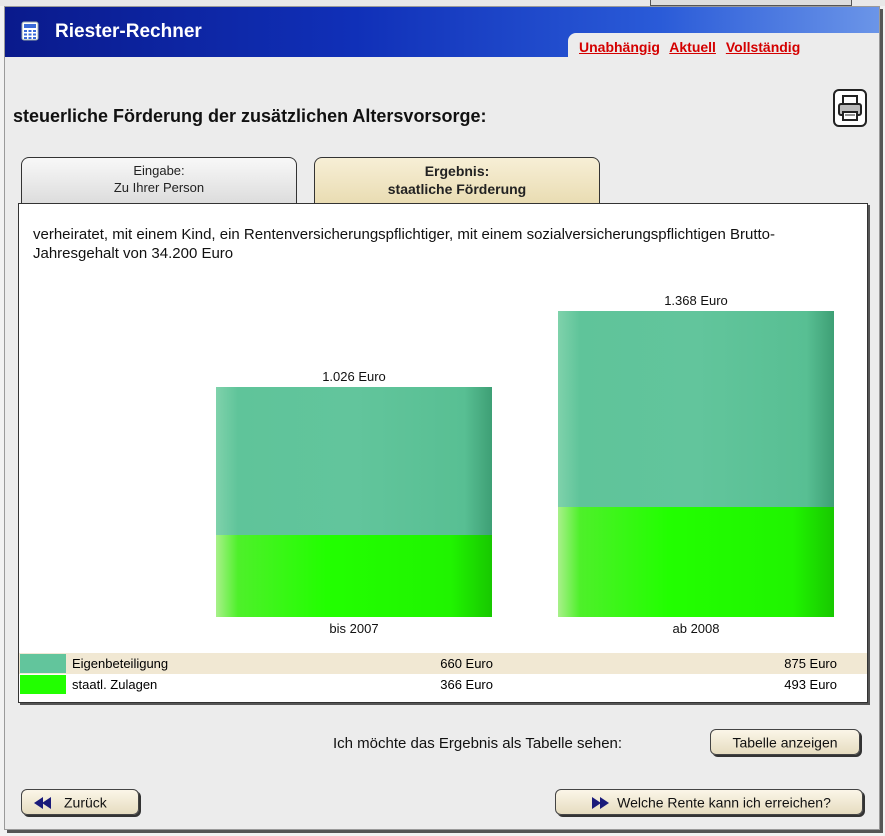 The image size is (885, 836). What do you see at coordinates (810, 663) in the screenshot?
I see `legend-value-ab-2008: 875 Euro` at bounding box center [810, 663].